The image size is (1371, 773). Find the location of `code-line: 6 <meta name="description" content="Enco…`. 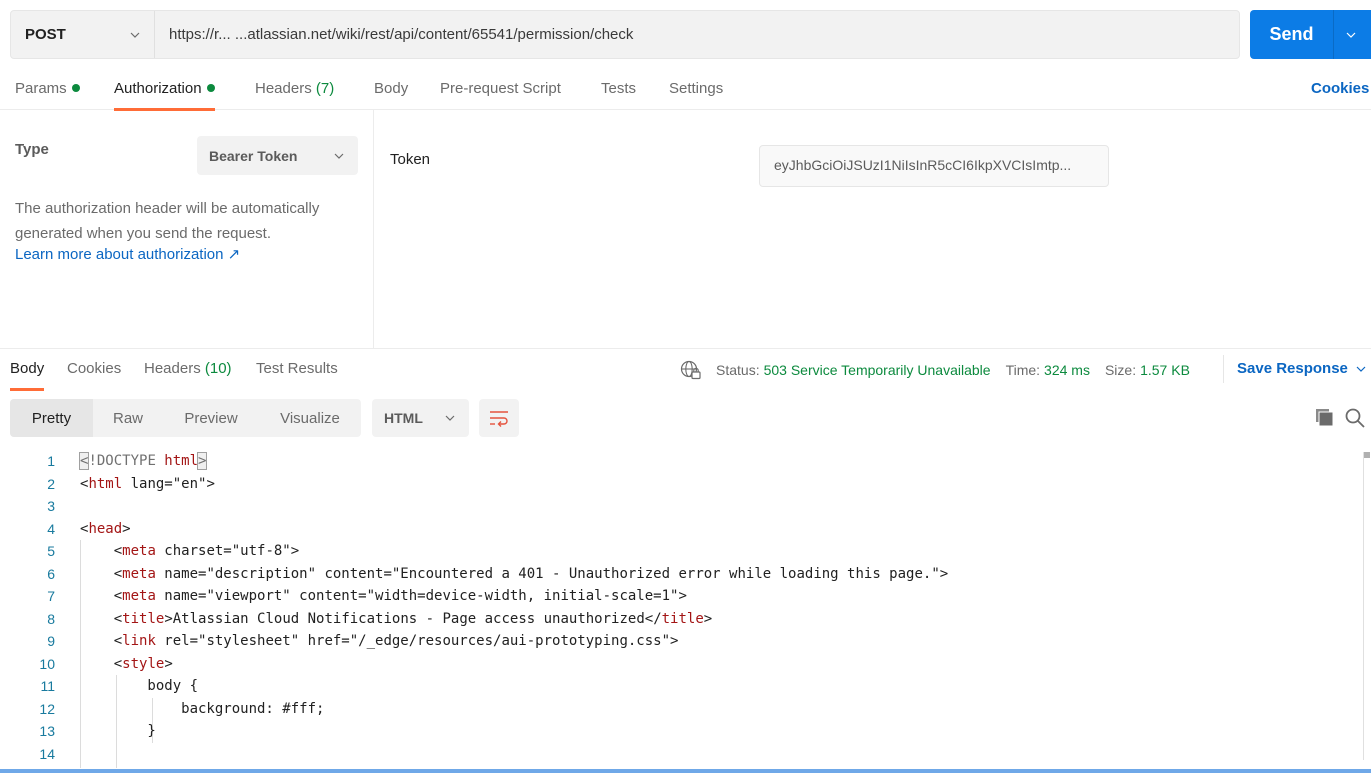

code-line: 6 <meta name="description" content="Enco… is located at coordinates (685, 574).